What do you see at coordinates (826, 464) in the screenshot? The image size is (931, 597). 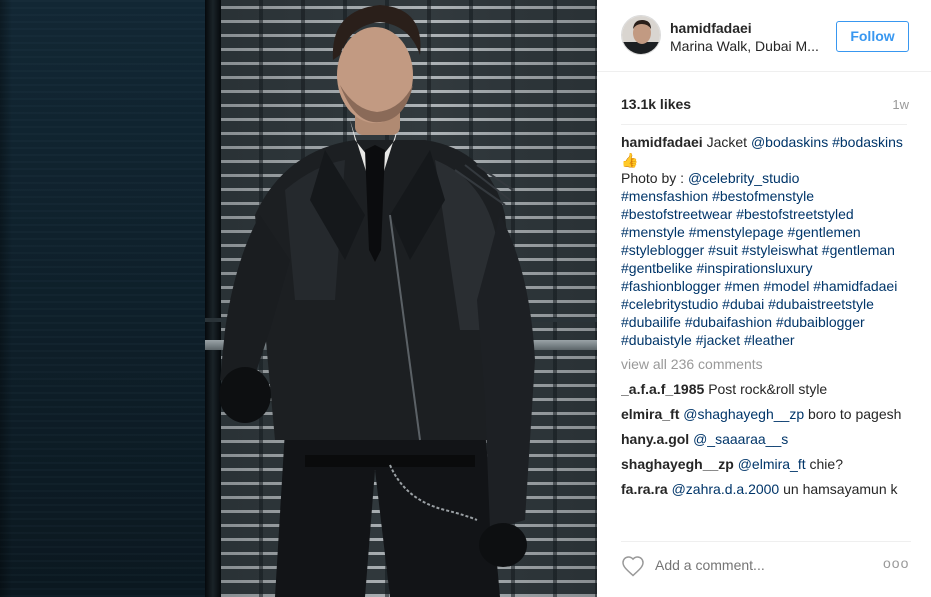 I see `comment-text: chie?` at bounding box center [826, 464].